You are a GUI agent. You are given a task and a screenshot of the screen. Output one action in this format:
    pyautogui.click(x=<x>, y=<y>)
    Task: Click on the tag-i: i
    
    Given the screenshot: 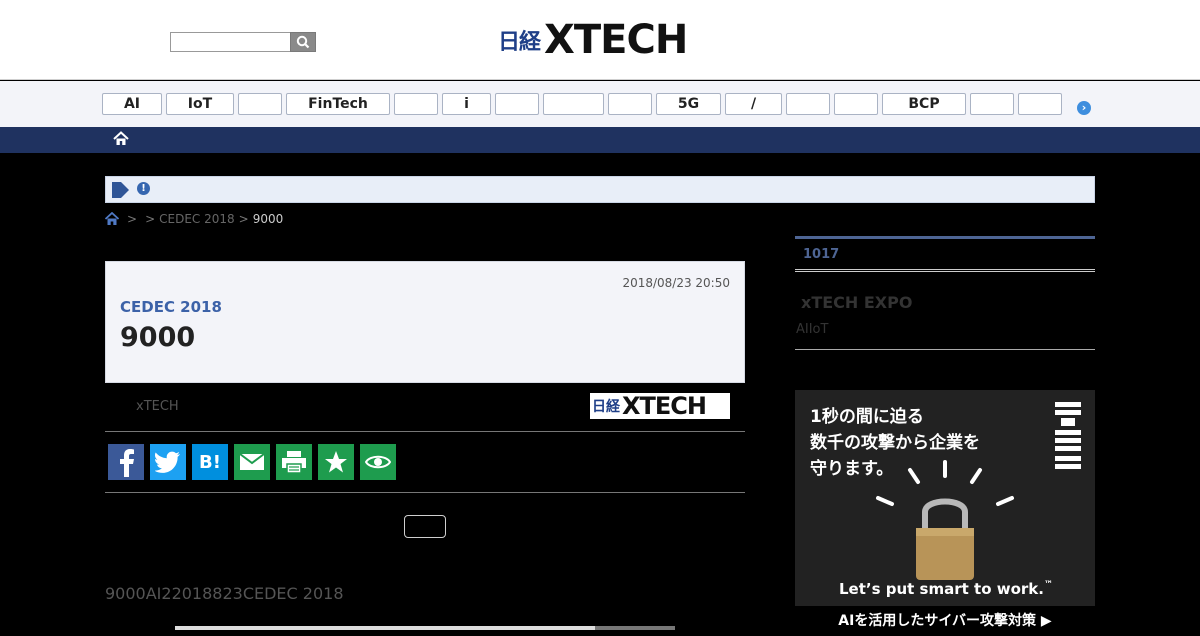 What is the action you would take?
    pyautogui.click(x=466, y=104)
    